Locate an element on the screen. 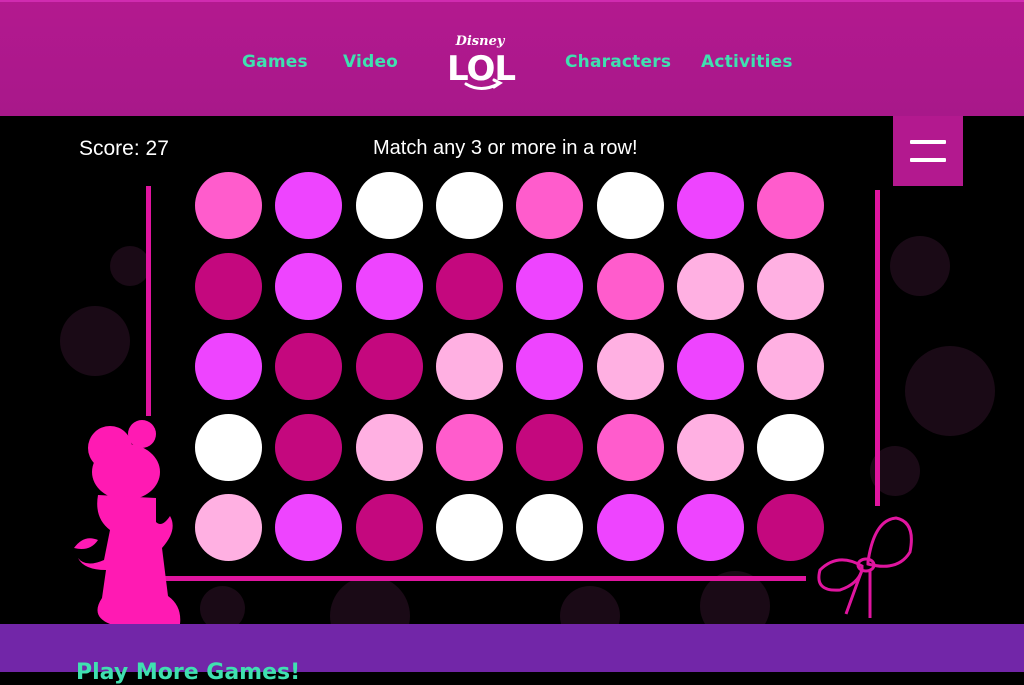 Image resolution: width=1024 pixels, height=685 pixels. frame-right is located at coordinates (877, 348).